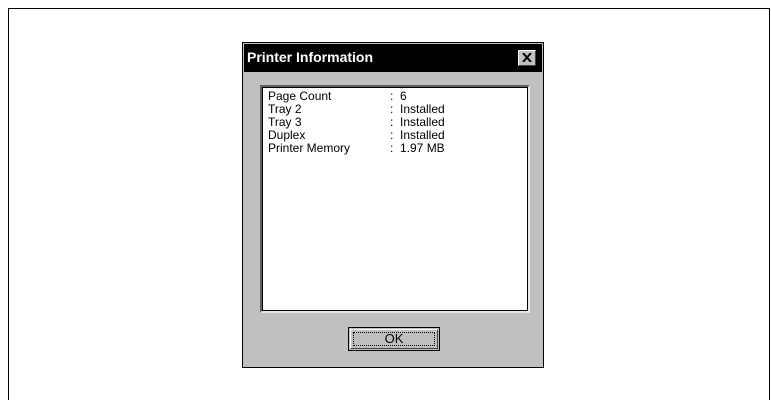 This screenshot has height=400, width=771. I want to click on close-button, so click(527, 58).